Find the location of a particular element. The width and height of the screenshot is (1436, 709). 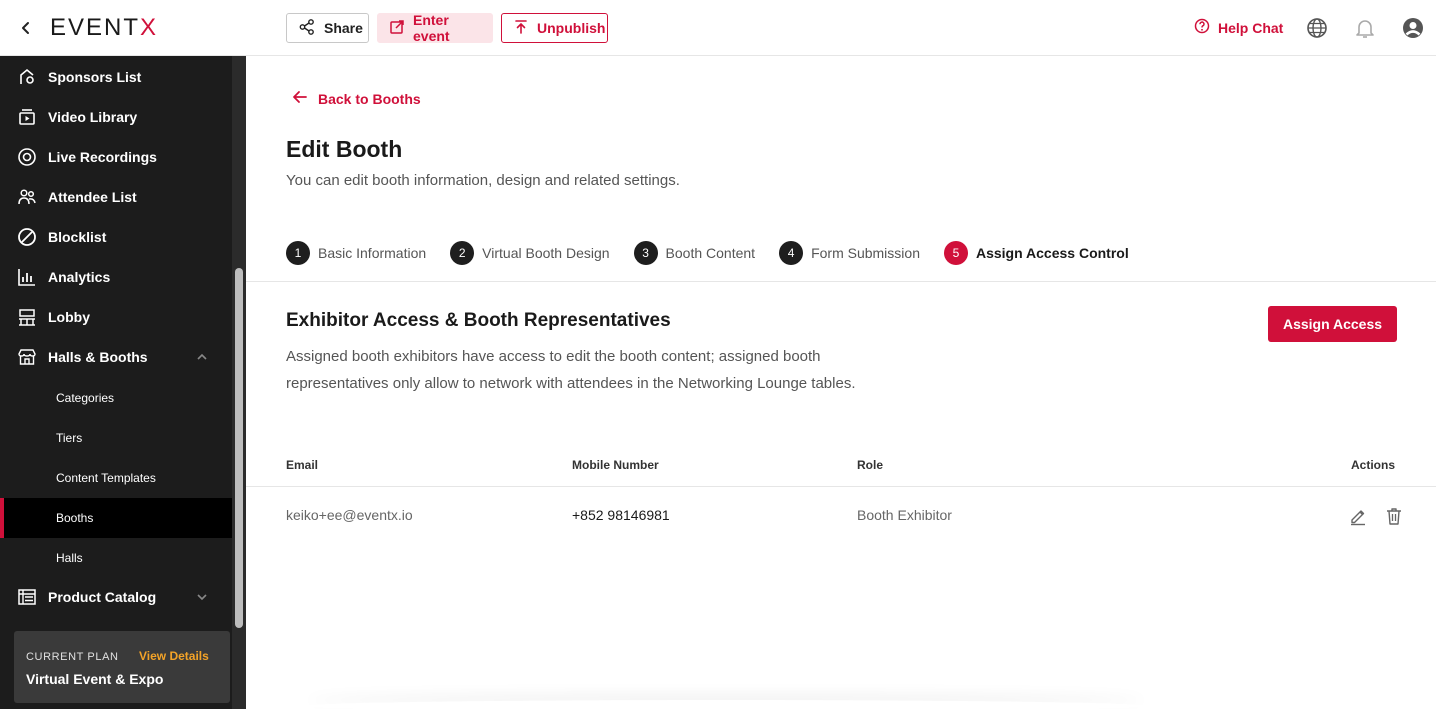

back-chevron-icon is located at coordinates (26, 28).